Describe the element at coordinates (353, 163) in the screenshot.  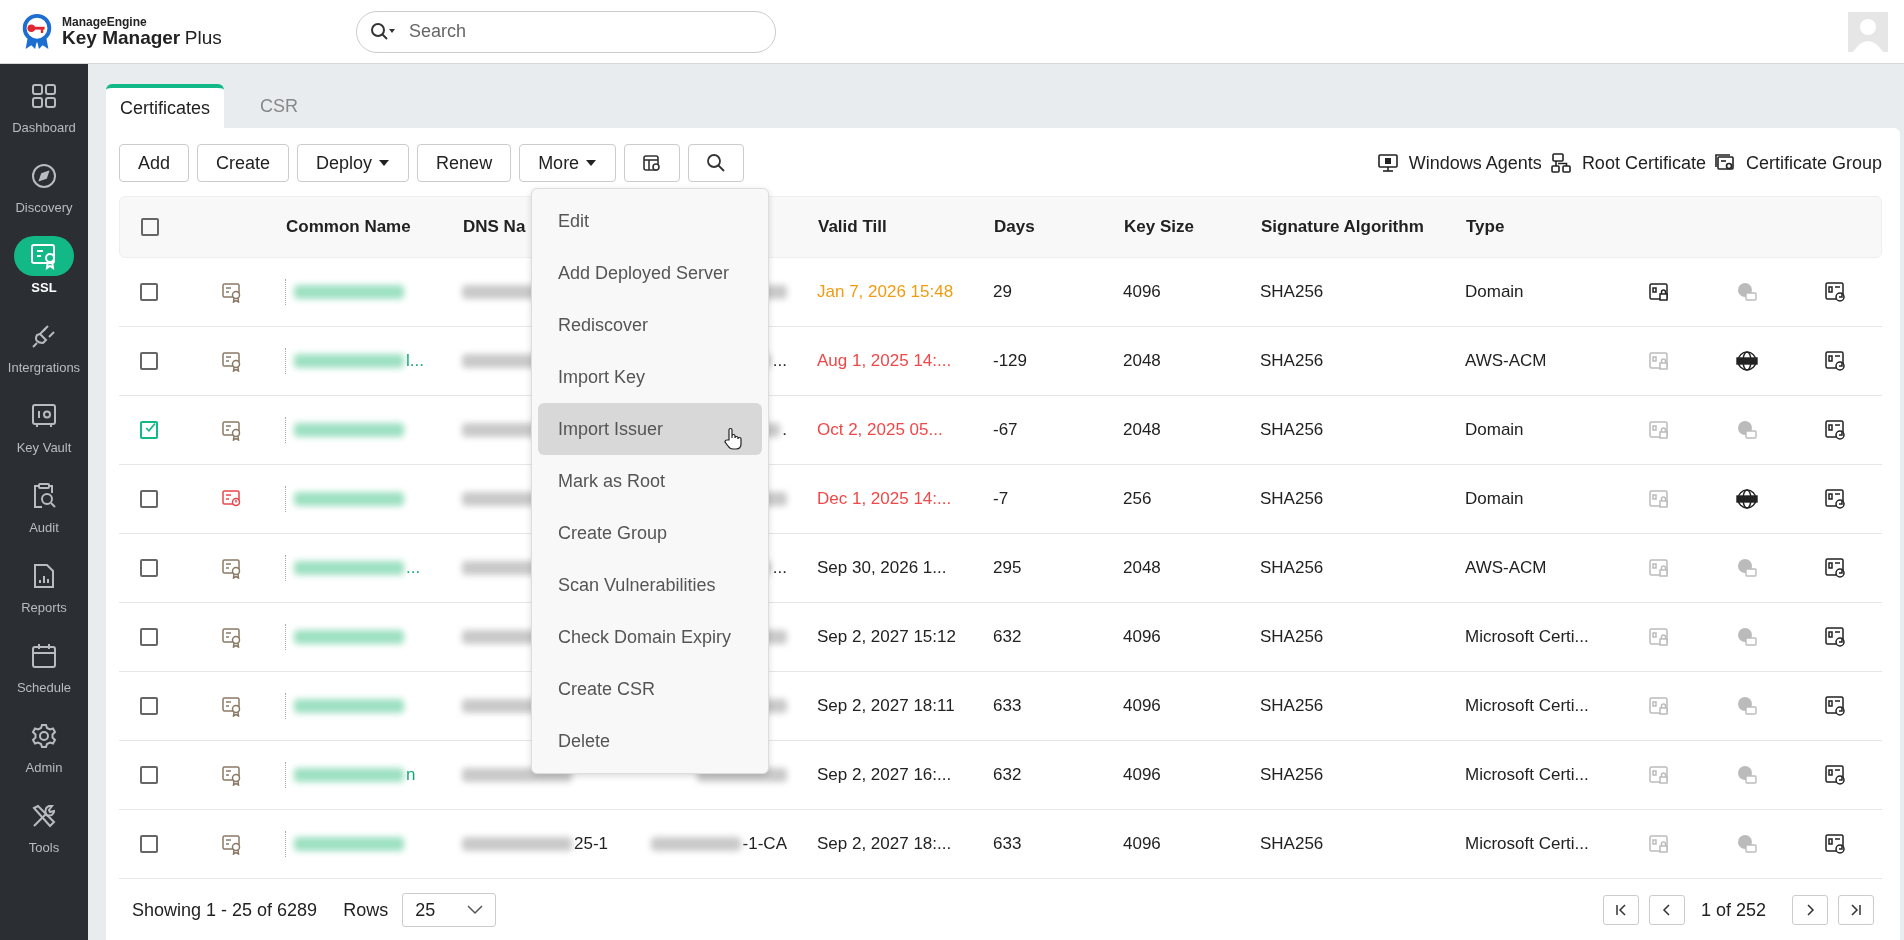
I see `toolbar-button: Deploy` at that location.